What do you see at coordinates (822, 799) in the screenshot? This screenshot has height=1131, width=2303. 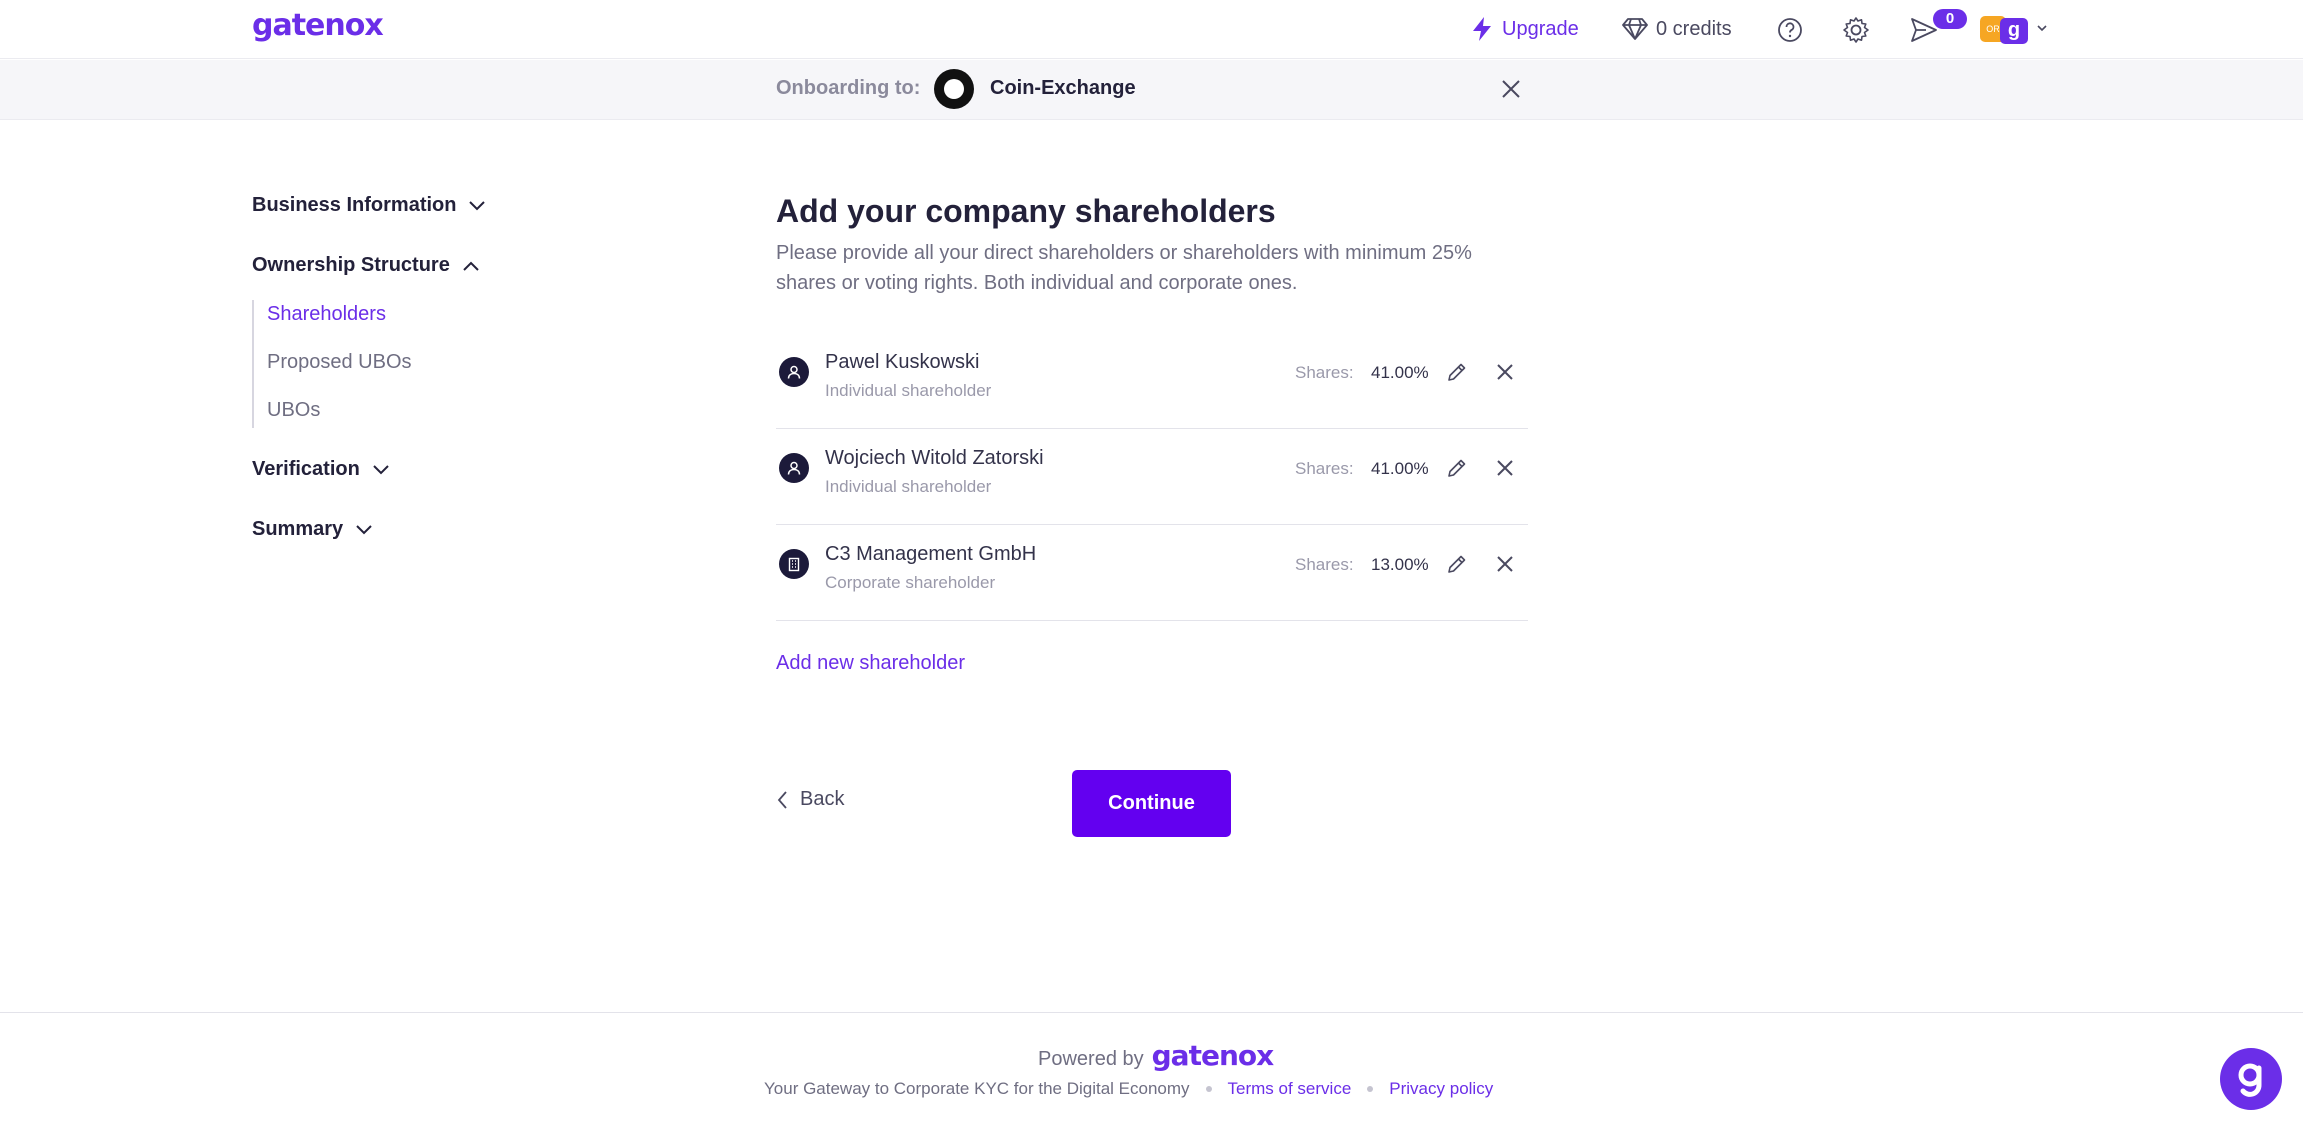 I see `back-label: Back` at bounding box center [822, 799].